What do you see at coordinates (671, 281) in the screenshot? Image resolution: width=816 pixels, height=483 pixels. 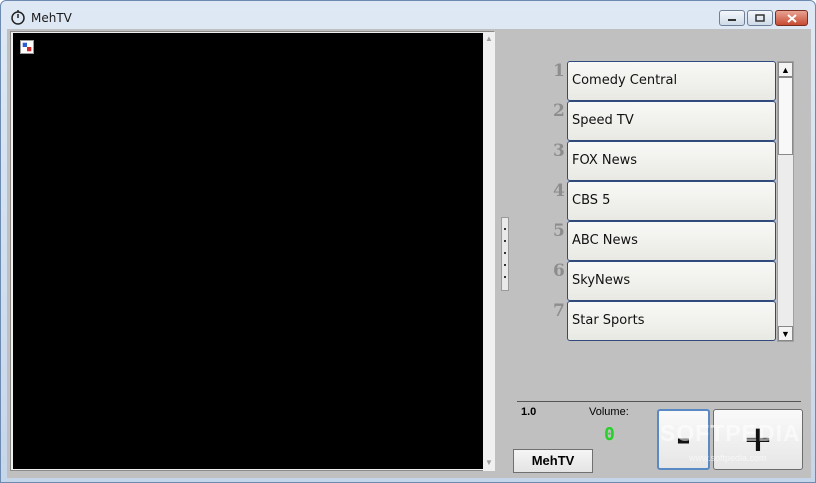 I see `channel-button-skynews: SkyNews` at bounding box center [671, 281].